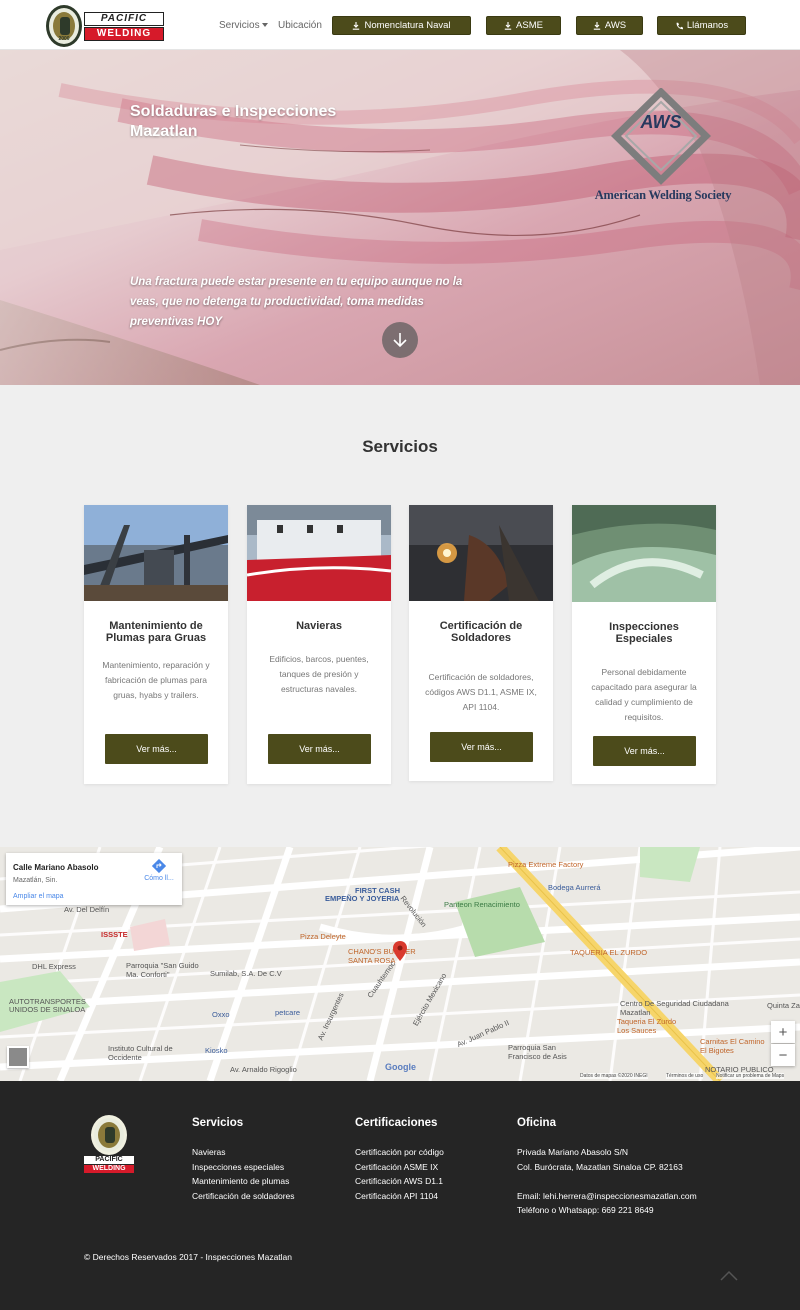 This screenshot has height=1310, width=800. I want to click on services-section-title: Servicios, so click(400, 446).